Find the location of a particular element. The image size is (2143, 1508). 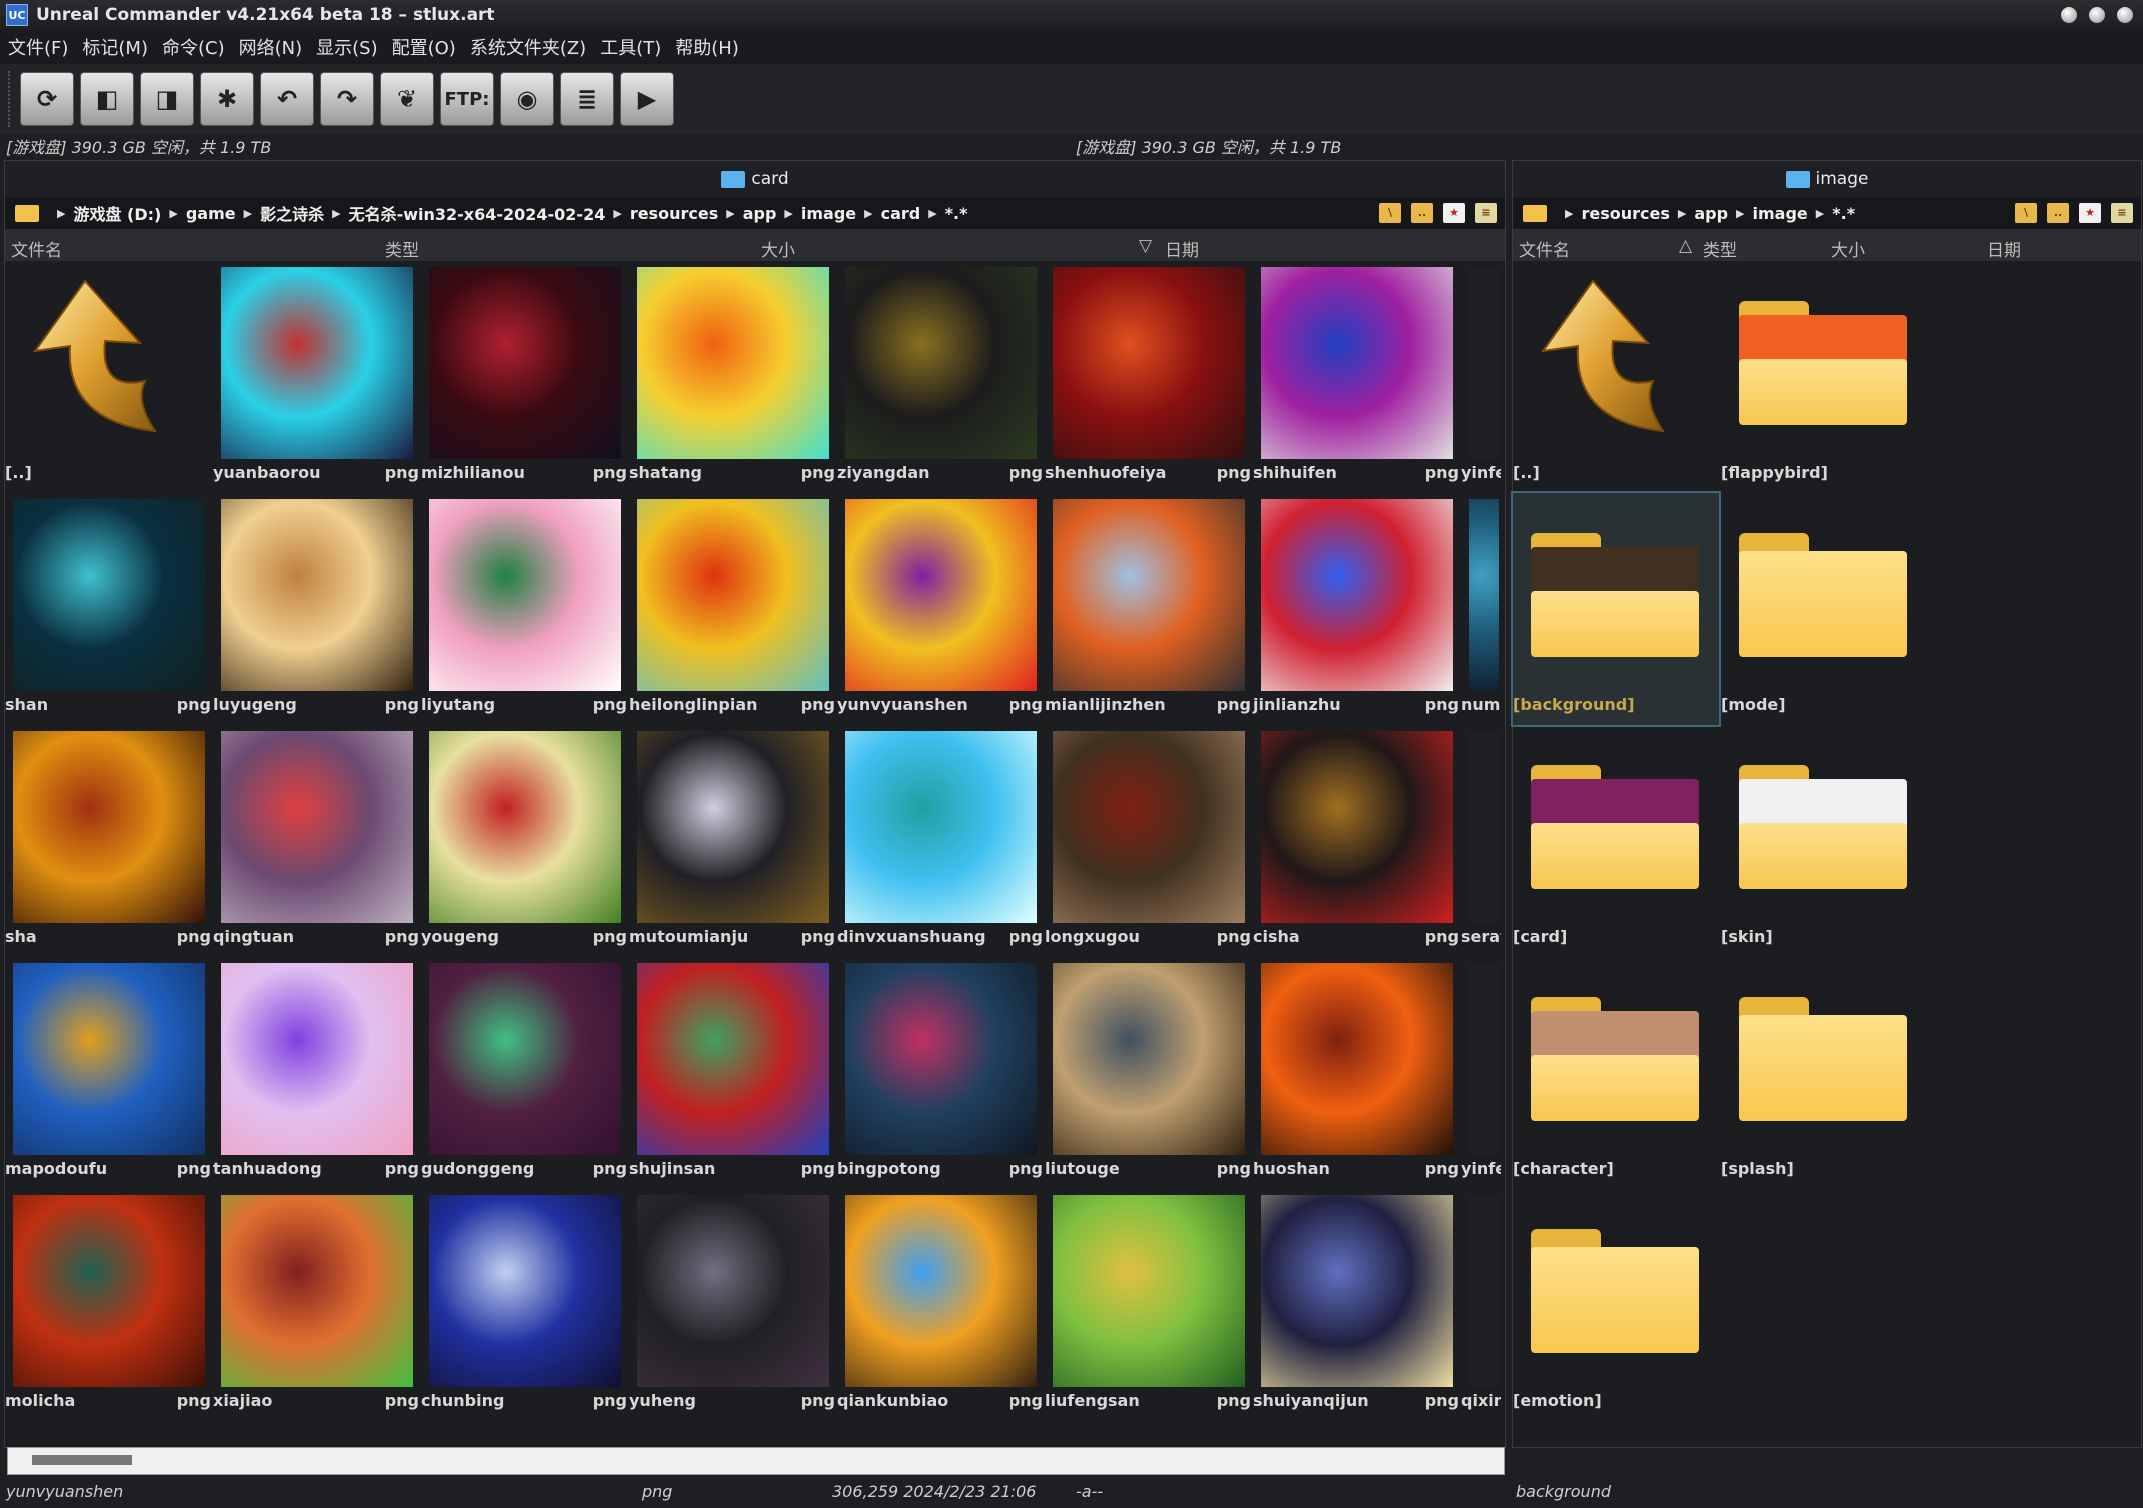

file-item: shatang png is located at coordinates (732, 377).